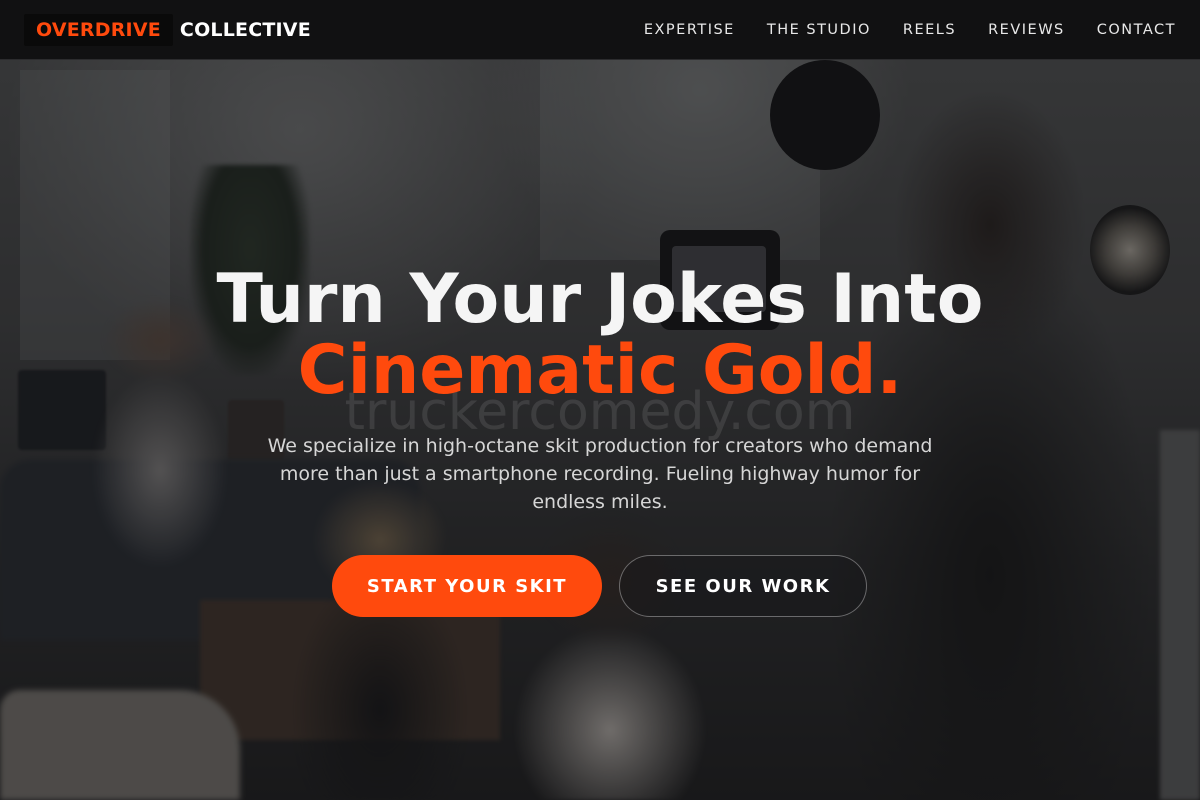 This screenshot has height=800, width=1200. Describe the element at coordinates (245, 29) in the screenshot. I see `brand-name: COLLECTIVE` at that location.